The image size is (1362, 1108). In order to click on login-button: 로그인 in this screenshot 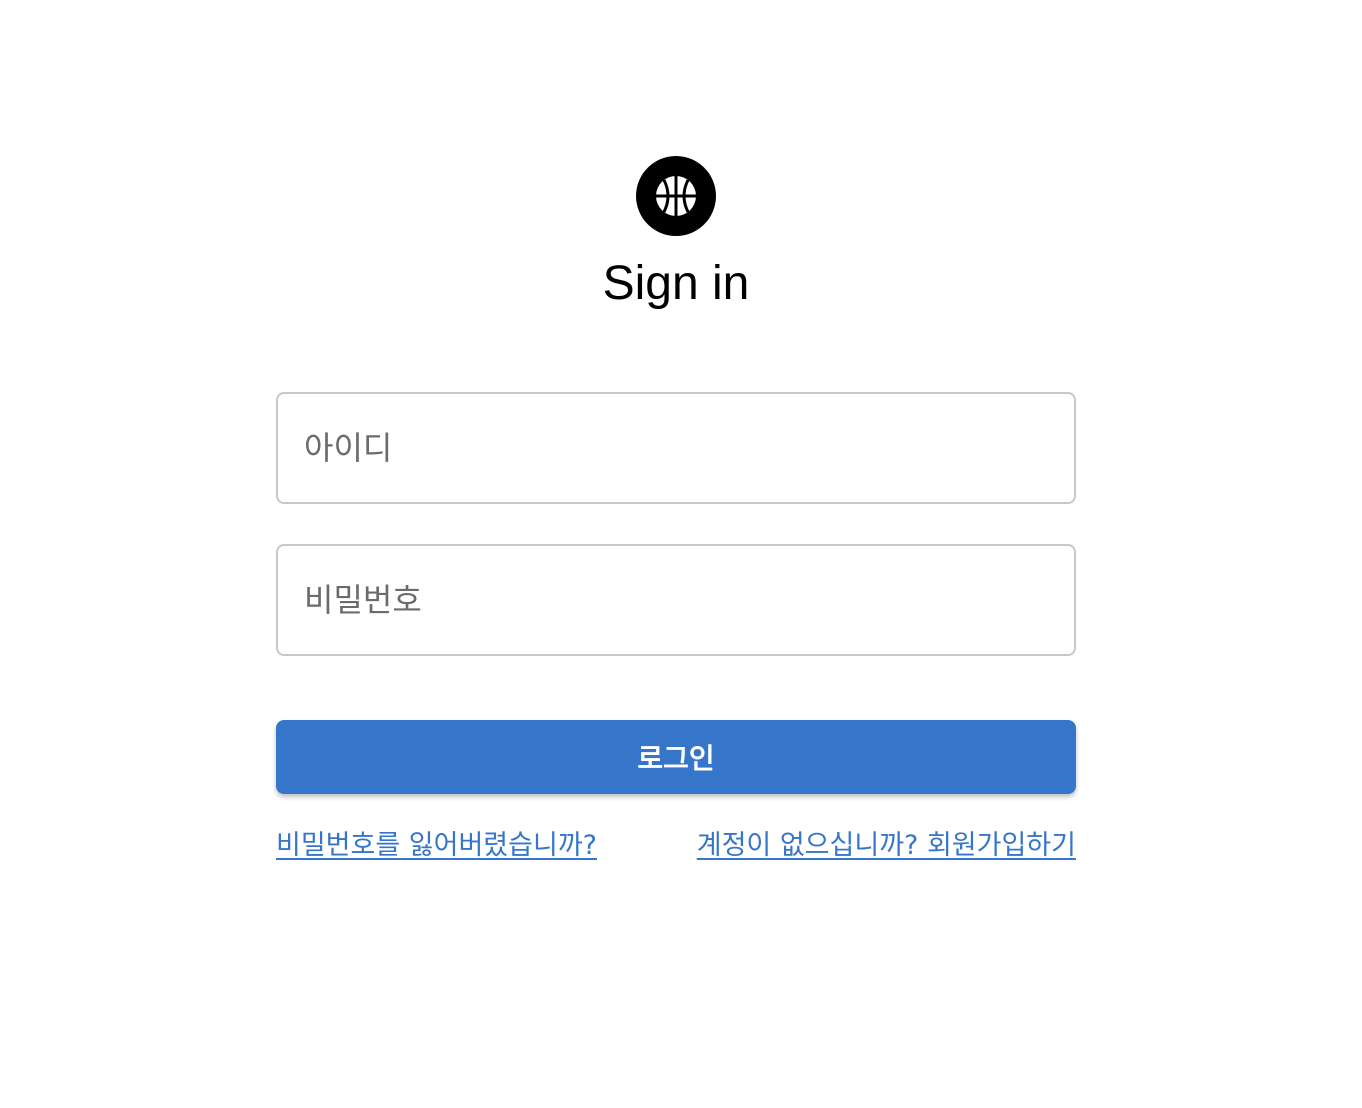, I will do `click(676, 757)`.